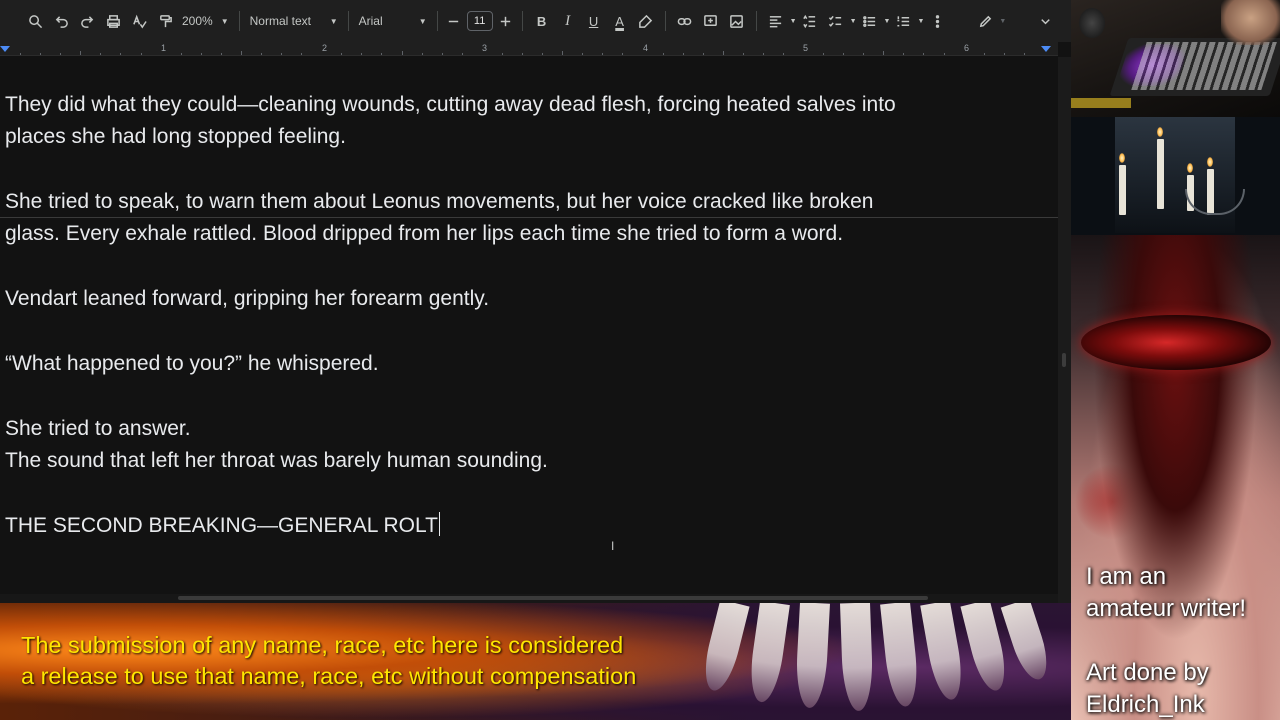 This screenshot has height=720, width=1280. I want to click on zoom-dropdown: 200% ▼, so click(205, 21).